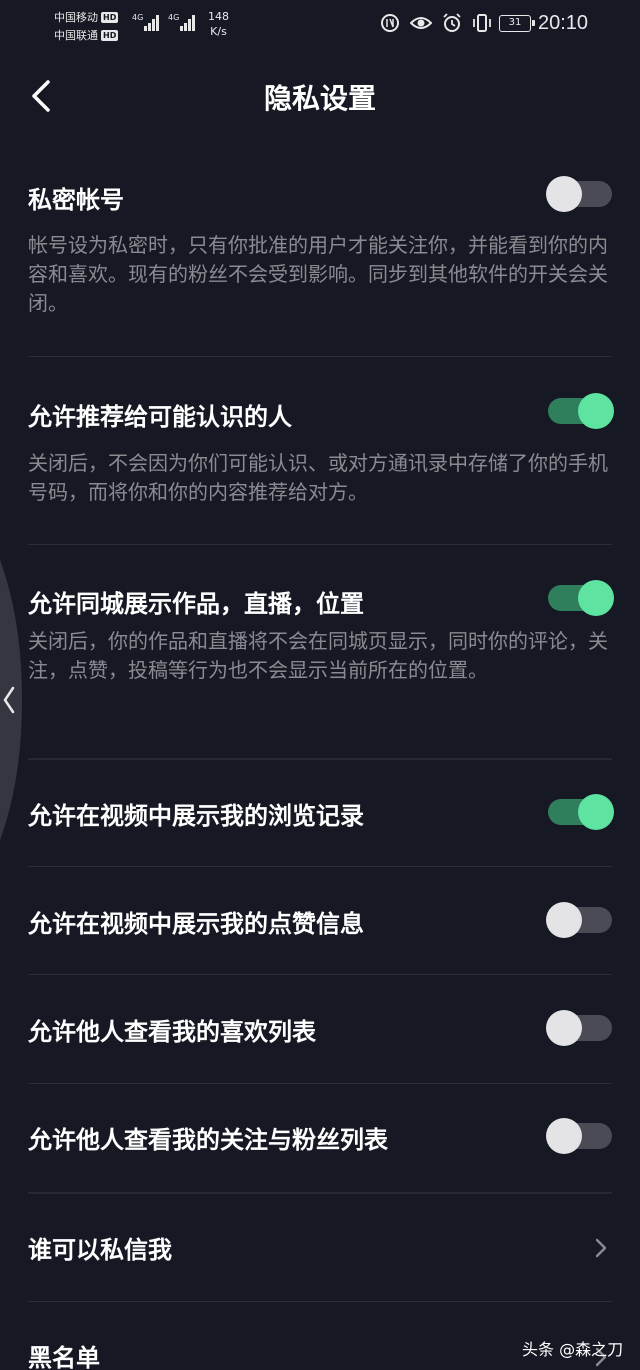  Describe the element at coordinates (76, 200) in the screenshot. I see `setting-title: 私密帐号` at that location.